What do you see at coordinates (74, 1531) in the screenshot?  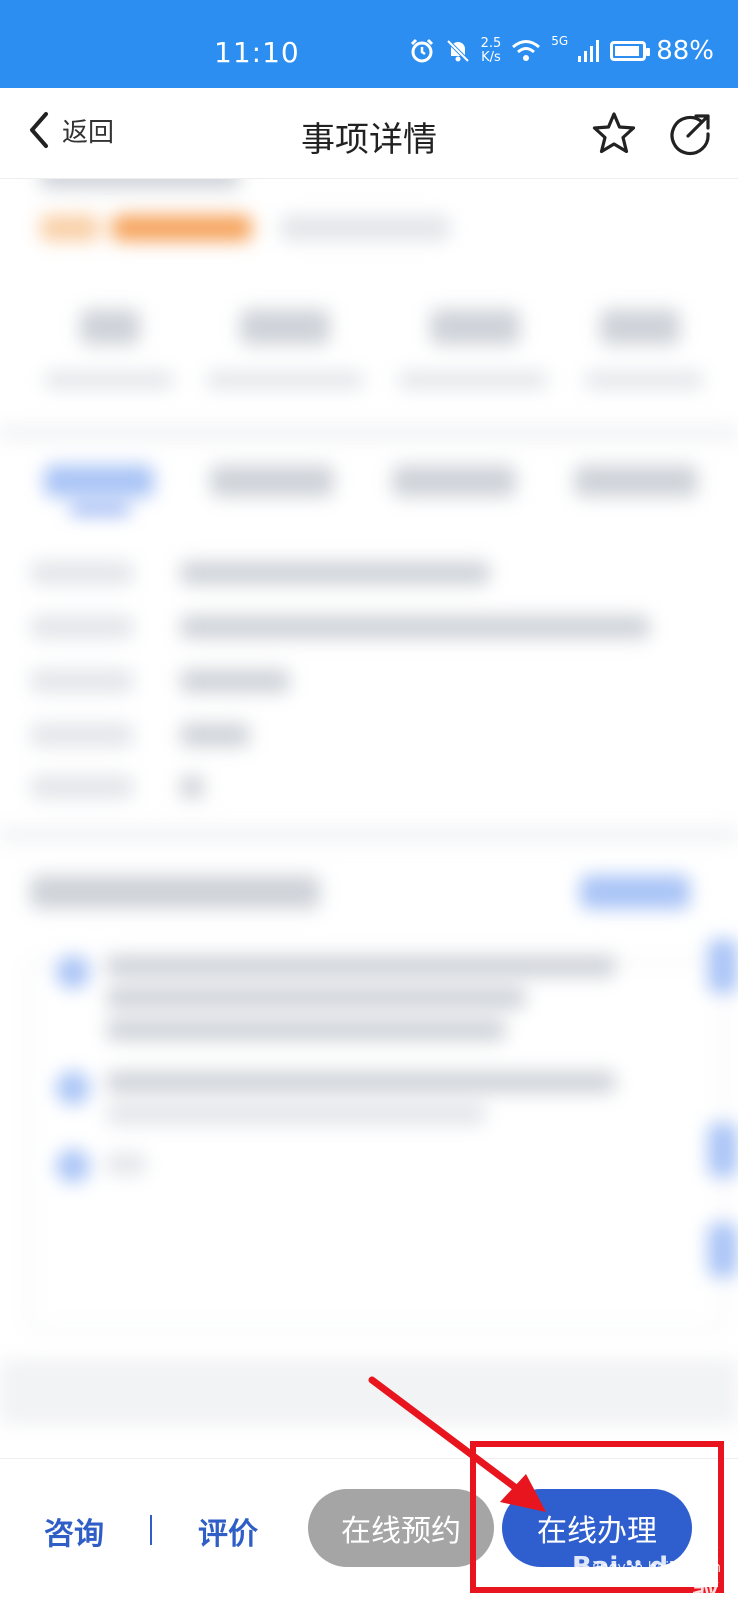 I see `consult-button: 咨询` at bounding box center [74, 1531].